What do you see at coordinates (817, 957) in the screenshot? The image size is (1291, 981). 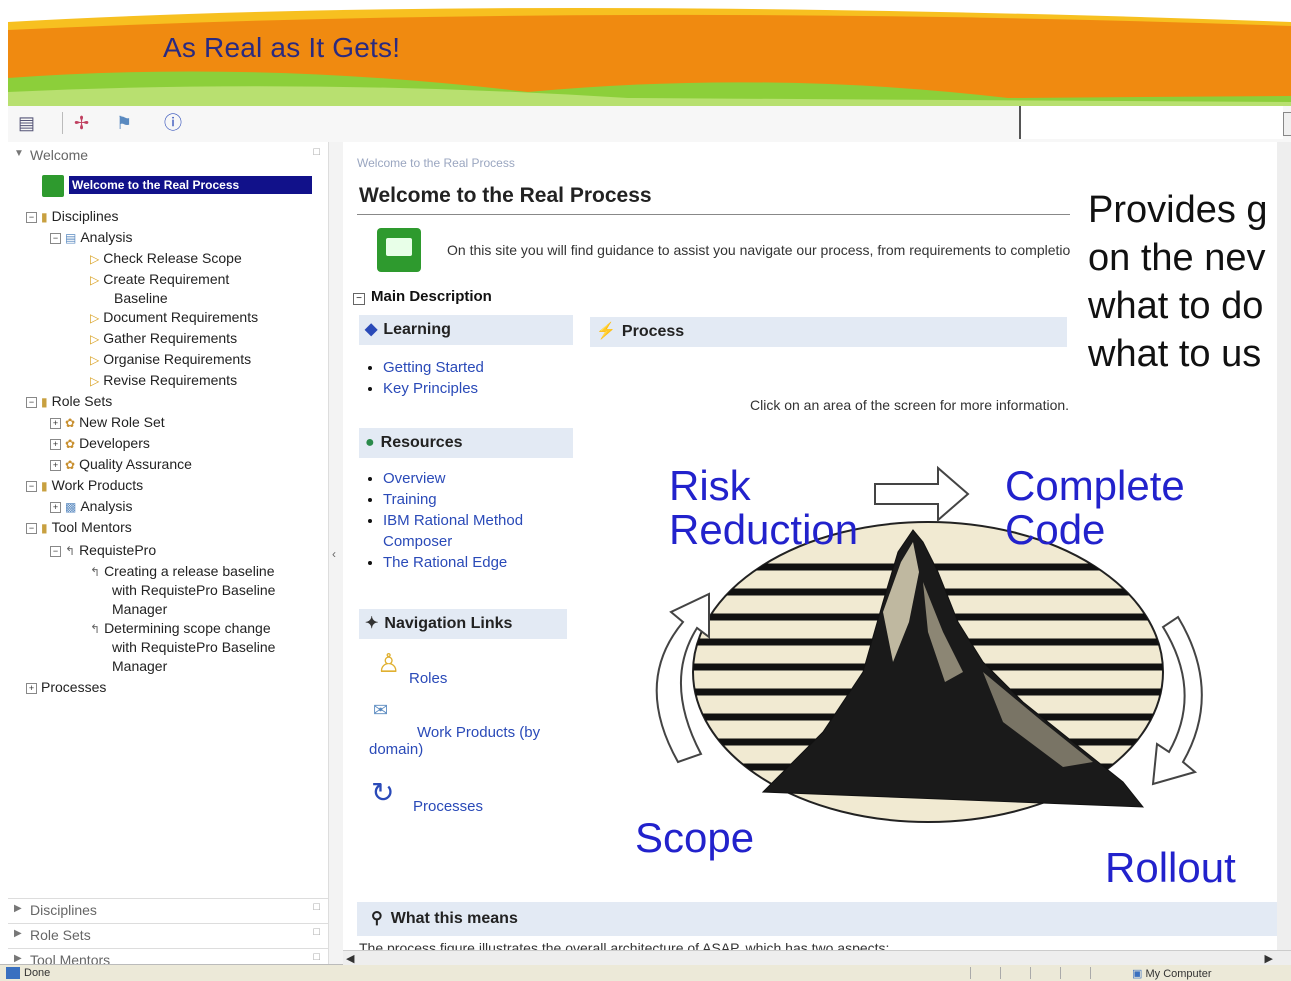 I see `horizontal-scrollbar: ◀ ▶` at bounding box center [817, 957].